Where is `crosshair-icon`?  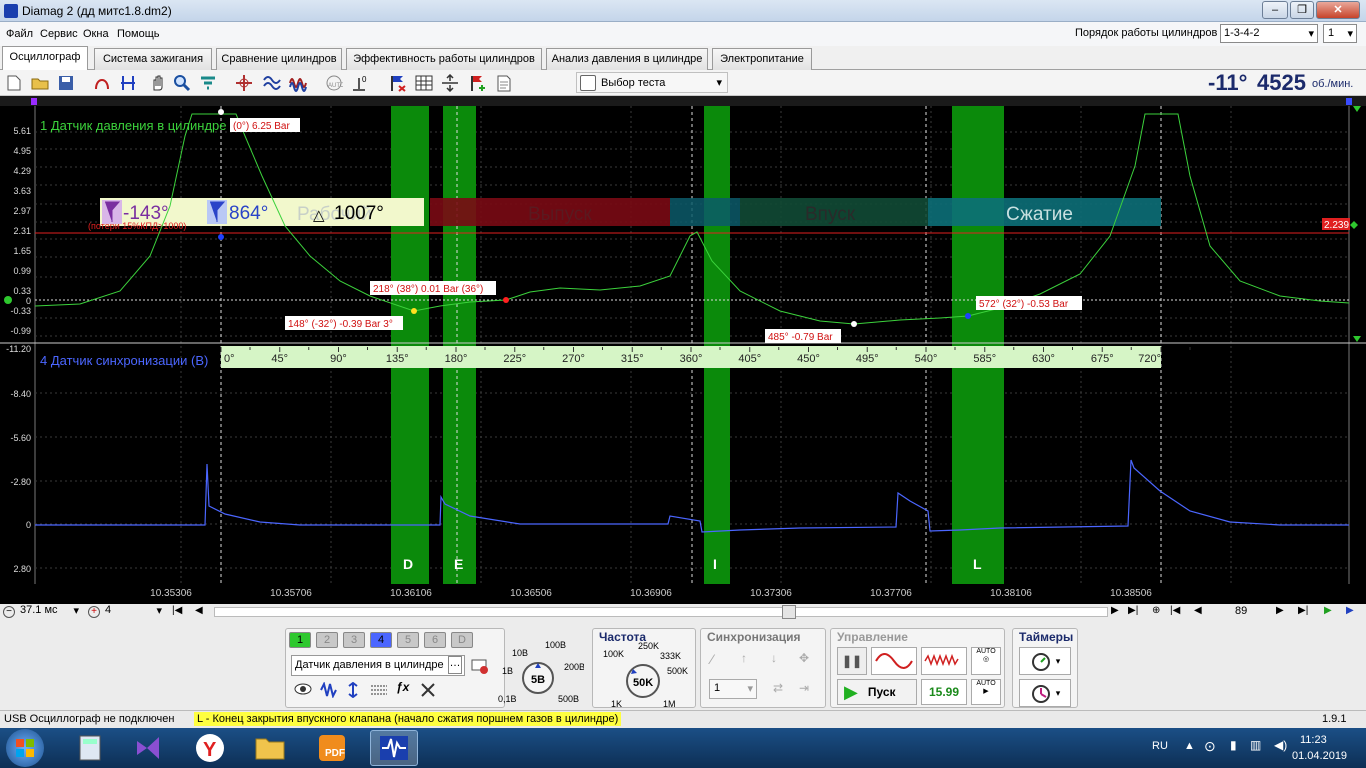 crosshair-icon is located at coordinates (244, 83).